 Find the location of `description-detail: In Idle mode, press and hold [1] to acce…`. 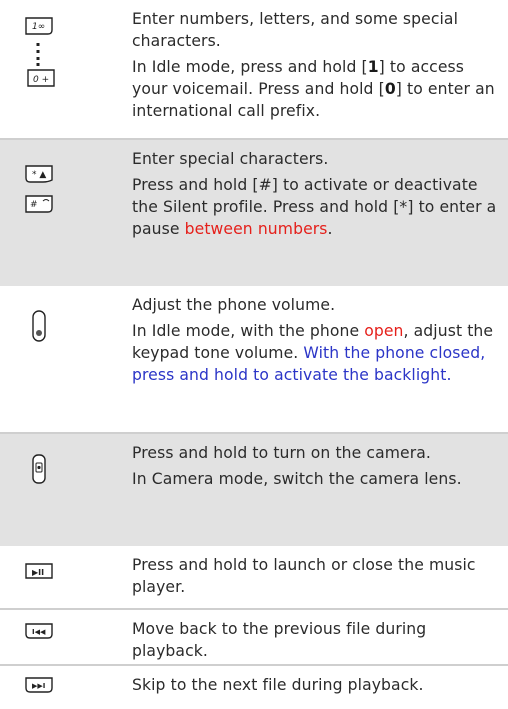

description-detail: In Idle mode, press and hold [1] to acce… is located at coordinates (313, 89).